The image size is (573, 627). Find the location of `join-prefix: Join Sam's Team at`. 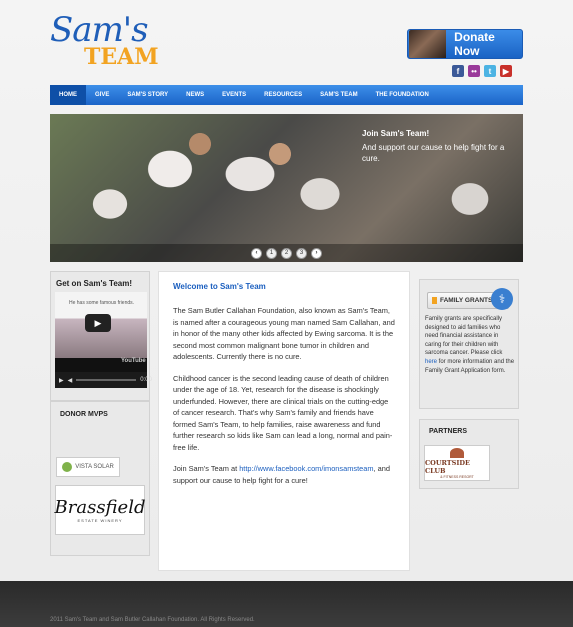

join-prefix: Join Sam's Team at is located at coordinates (206, 468).